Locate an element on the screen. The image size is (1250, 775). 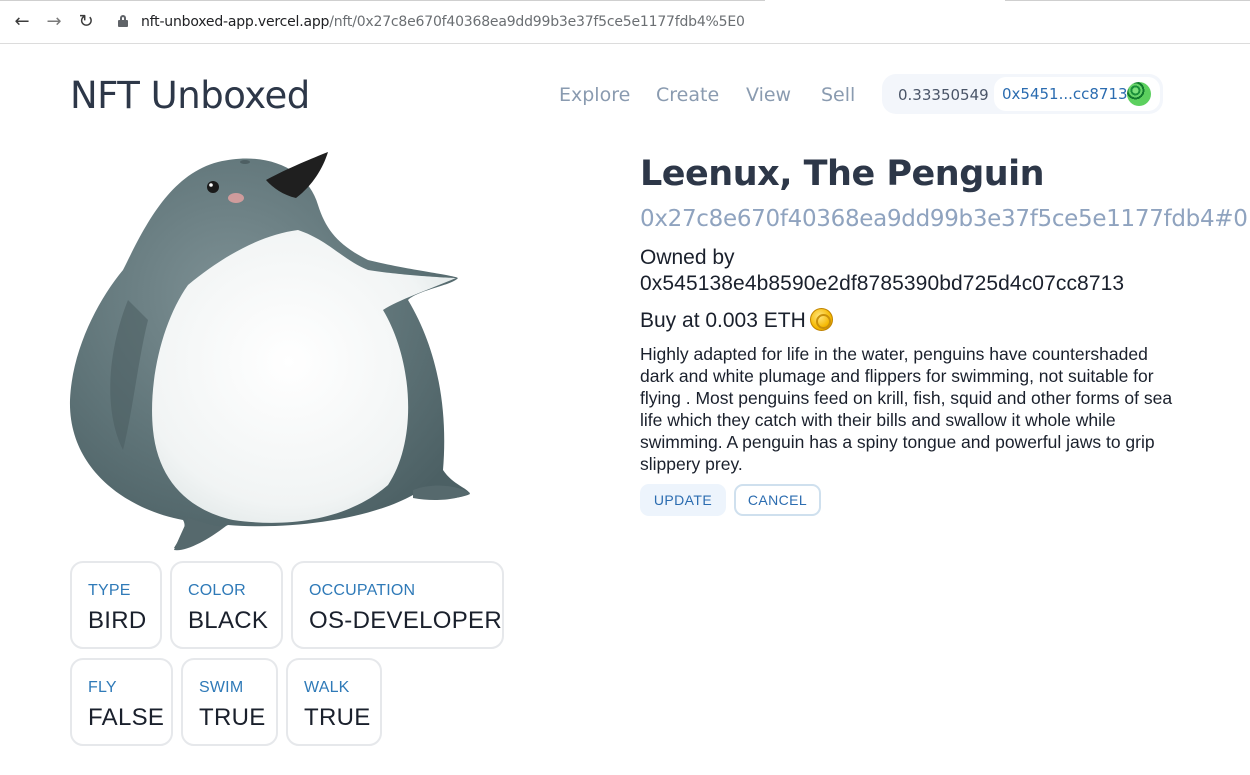
property-key: TYPE is located at coordinates (109, 590).